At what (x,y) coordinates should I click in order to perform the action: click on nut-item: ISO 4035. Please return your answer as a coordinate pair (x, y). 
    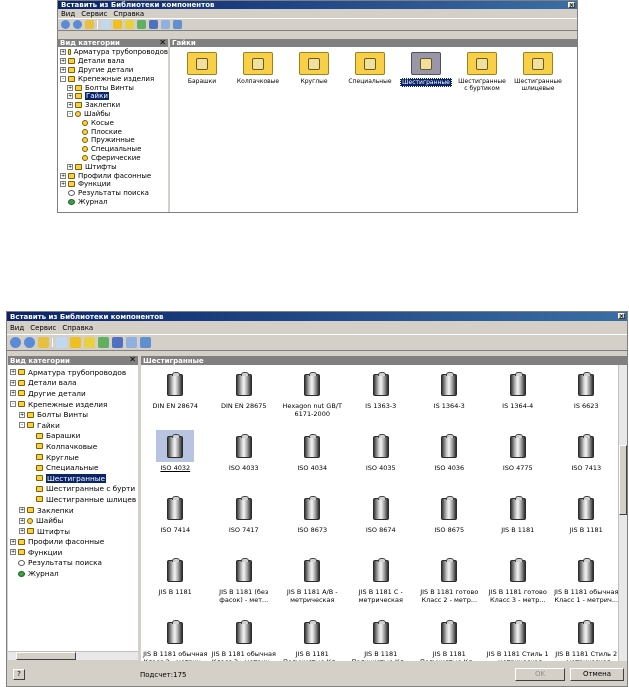
    Looking at the image, I should click on (381, 451).